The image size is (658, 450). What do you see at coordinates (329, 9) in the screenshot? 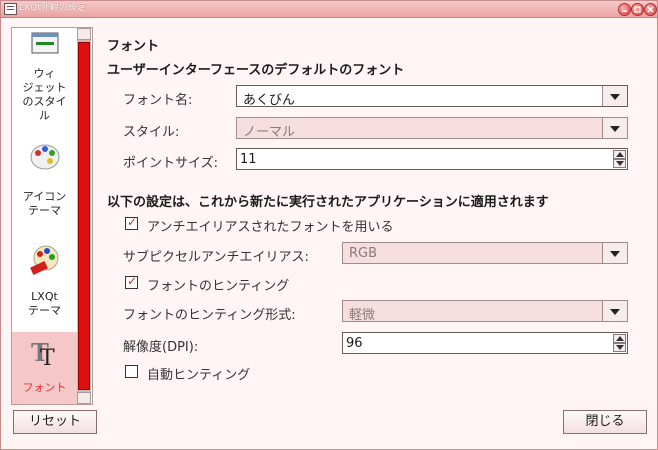
I see `title-bar: LXQt外観の設定` at bounding box center [329, 9].